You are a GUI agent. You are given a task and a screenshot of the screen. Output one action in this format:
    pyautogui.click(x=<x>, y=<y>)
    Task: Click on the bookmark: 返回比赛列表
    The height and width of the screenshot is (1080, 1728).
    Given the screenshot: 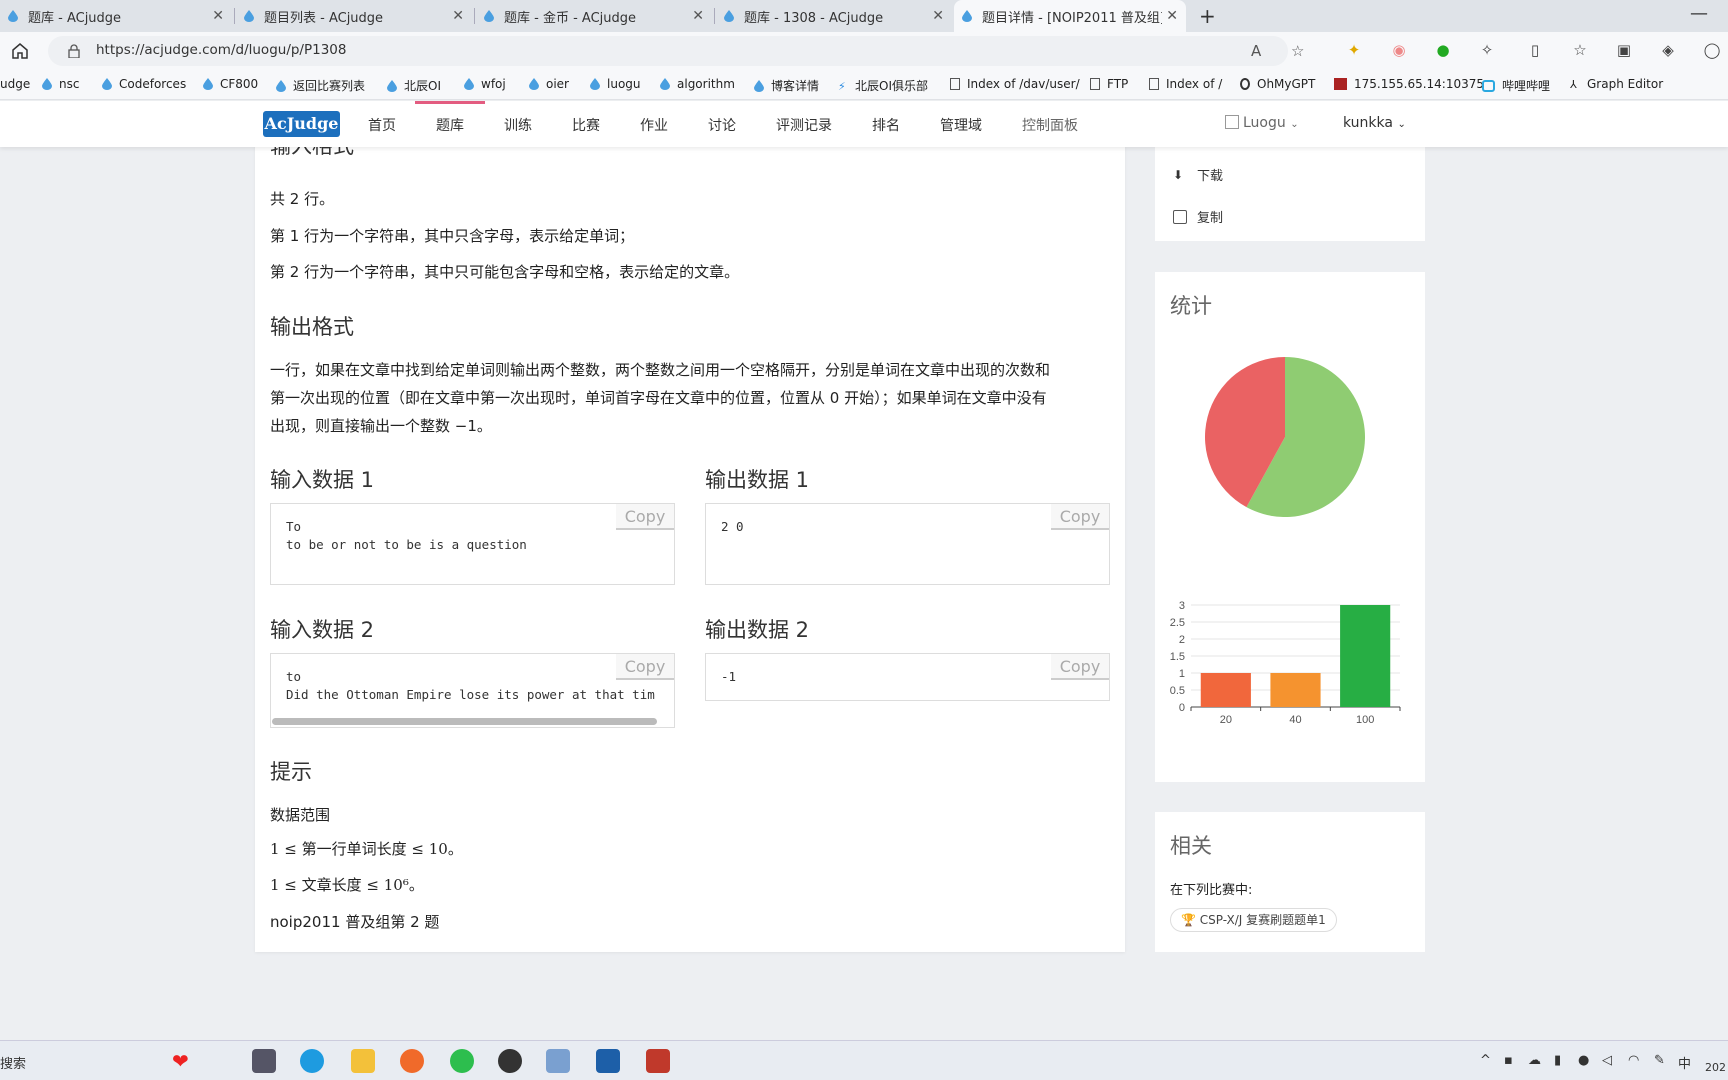 What is the action you would take?
    pyautogui.click(x=320, y=85)
    